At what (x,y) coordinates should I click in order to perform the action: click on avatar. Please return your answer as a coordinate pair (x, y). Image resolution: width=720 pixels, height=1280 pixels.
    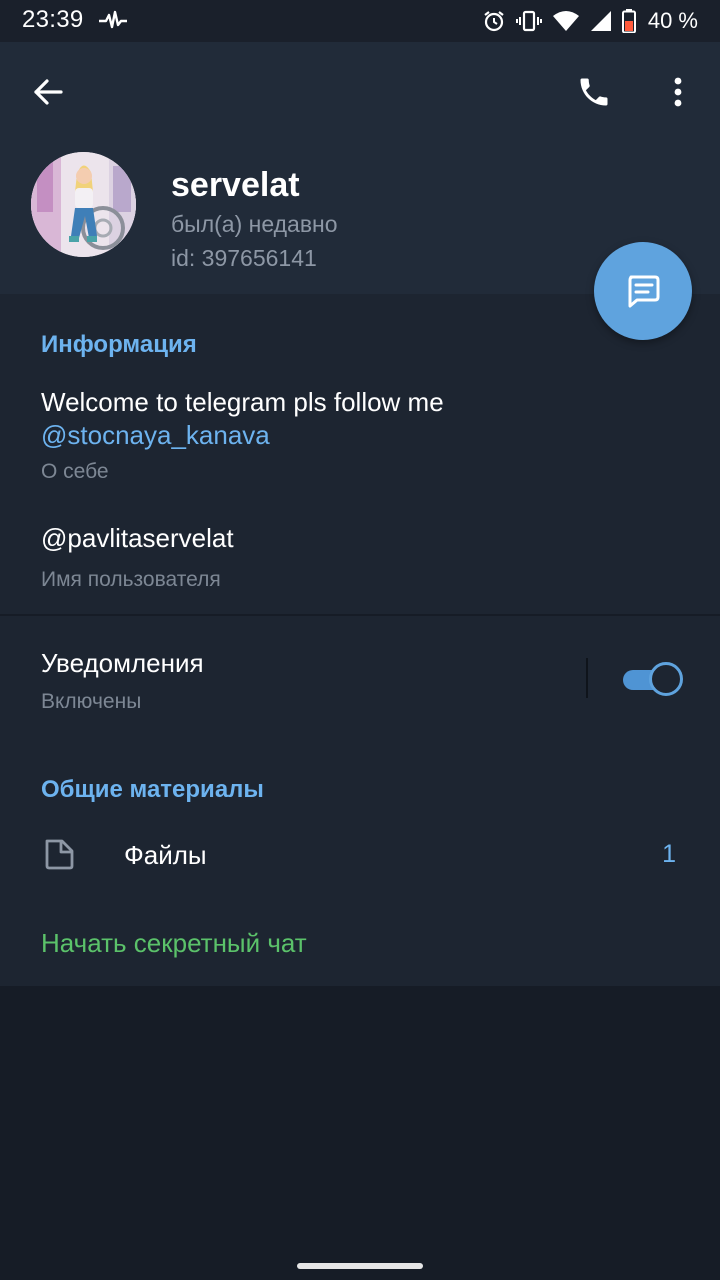
    Looking at the image, I should click on (83, 204).